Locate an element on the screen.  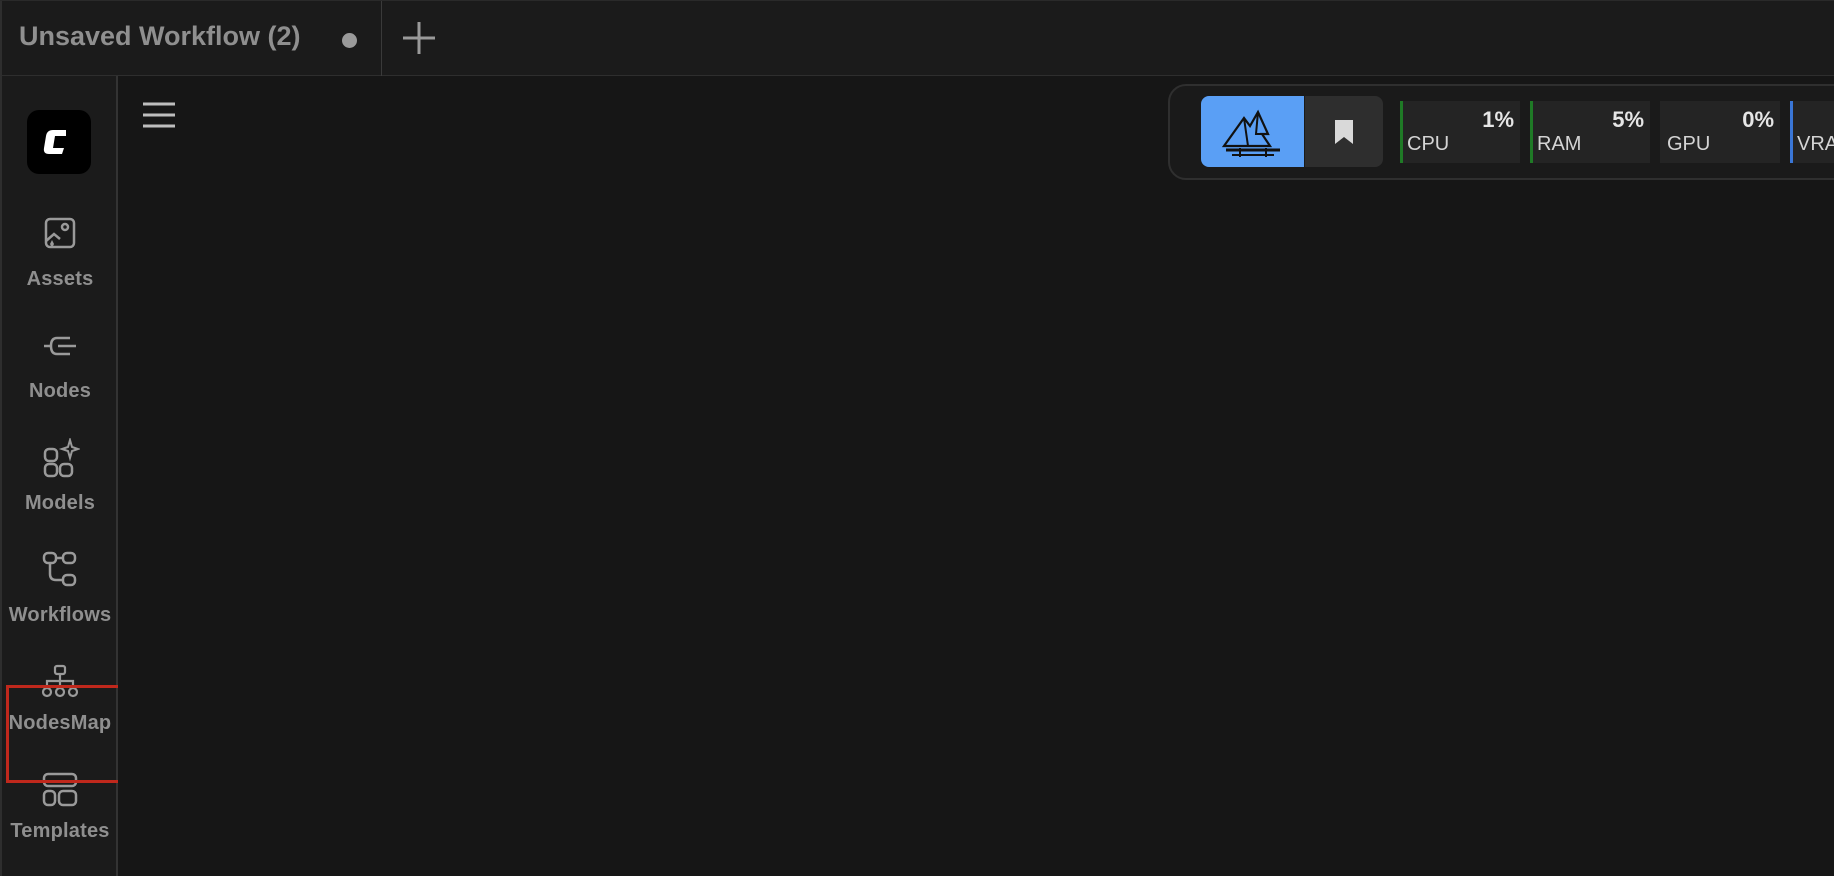
mountain-logo-icon is located at coordinates (1250, 133).